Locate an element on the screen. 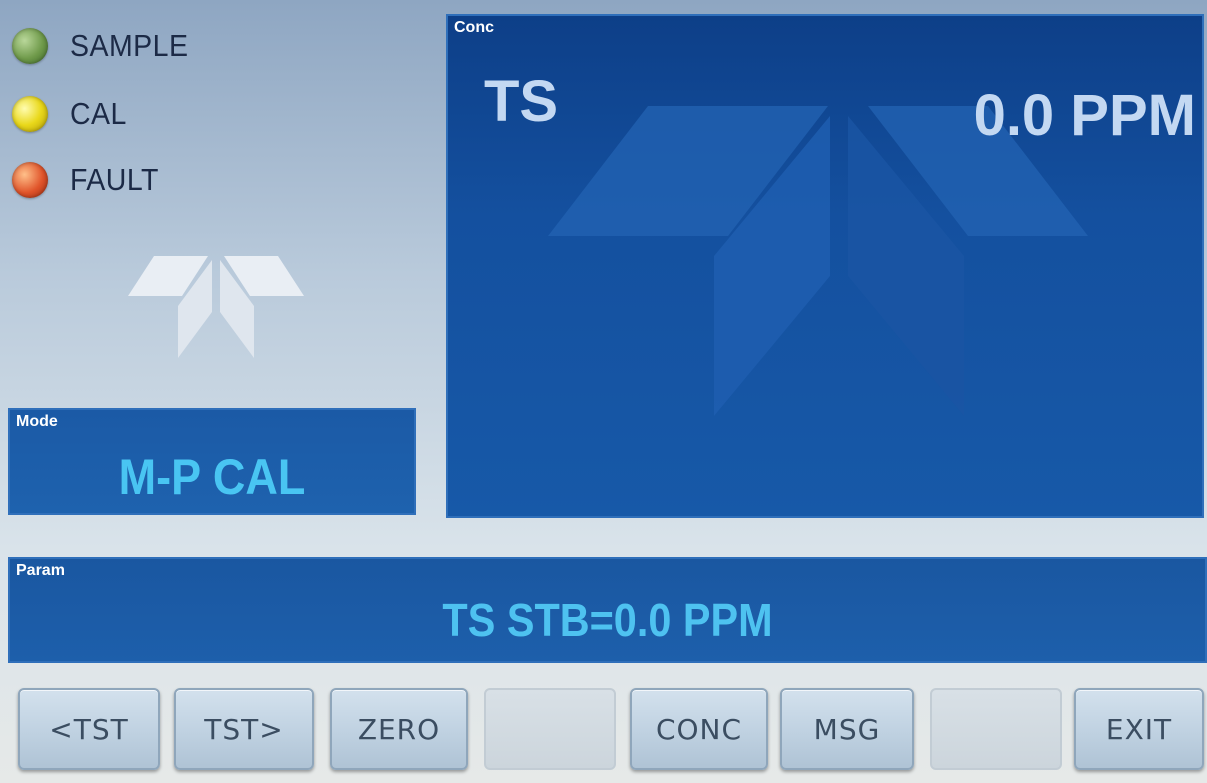 The height and width of the screenshot is (783, 1207). conc-value: 0.0 PPM is located at coordinates (1084, 115).